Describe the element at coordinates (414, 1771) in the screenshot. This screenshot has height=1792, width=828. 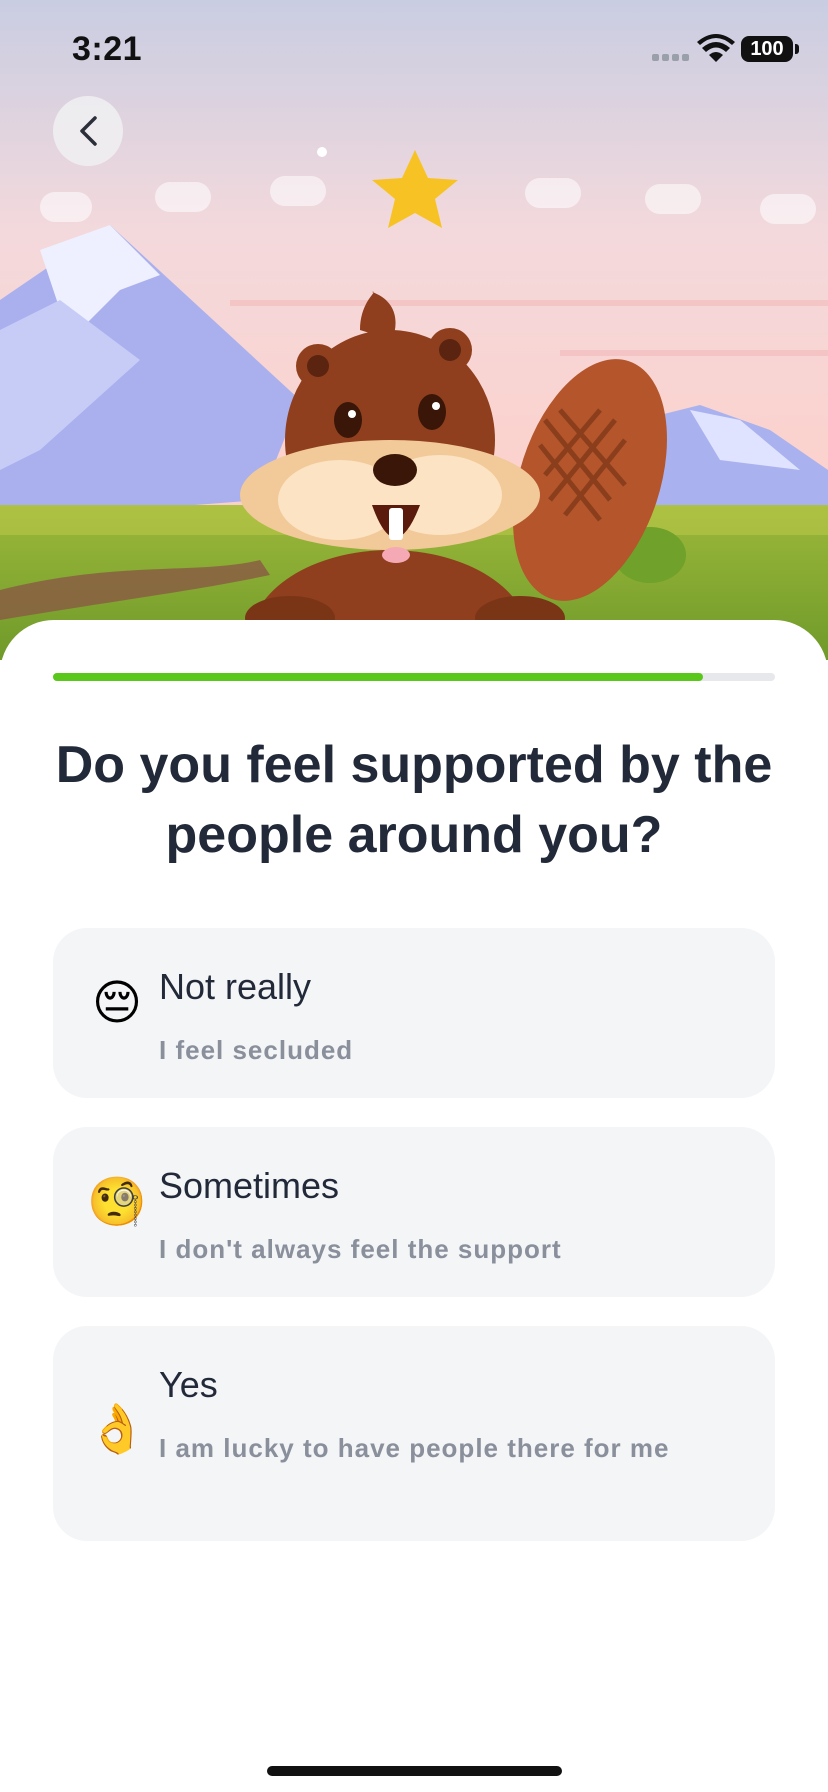
I see `home-indicator` at that location.